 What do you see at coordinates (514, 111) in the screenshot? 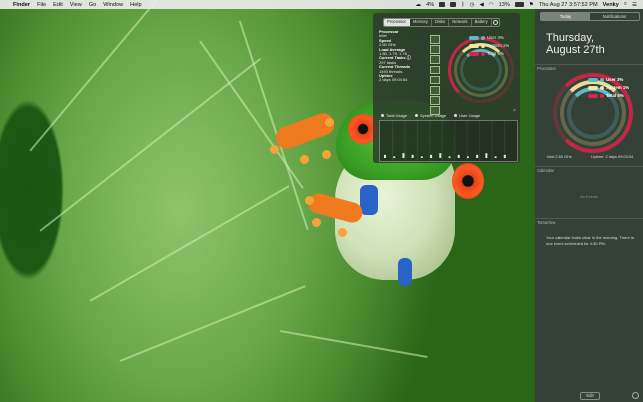
I see `close-icon: ×` at bounding box center [514, 111].